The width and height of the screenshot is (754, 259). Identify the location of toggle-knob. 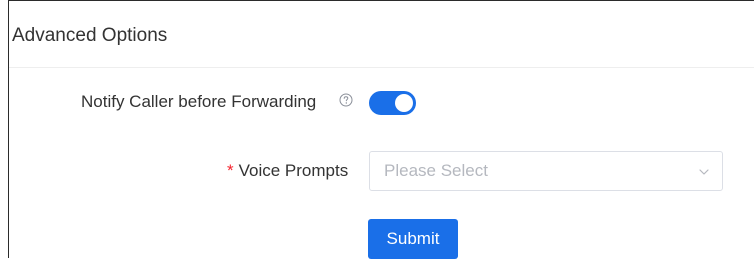
(404, 103).